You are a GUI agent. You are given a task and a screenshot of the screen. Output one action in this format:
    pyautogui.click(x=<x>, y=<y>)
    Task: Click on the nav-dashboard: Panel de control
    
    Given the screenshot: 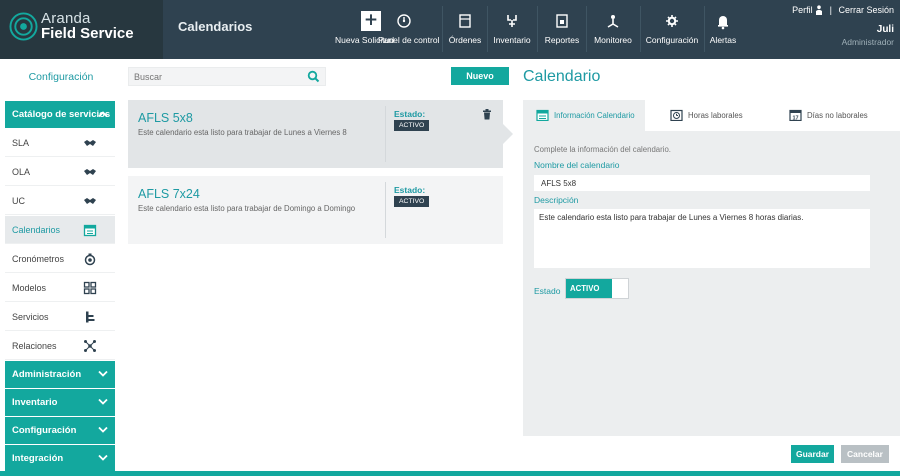 What is the action you would take?
    pyautogui.click(x=406, y=29)
    